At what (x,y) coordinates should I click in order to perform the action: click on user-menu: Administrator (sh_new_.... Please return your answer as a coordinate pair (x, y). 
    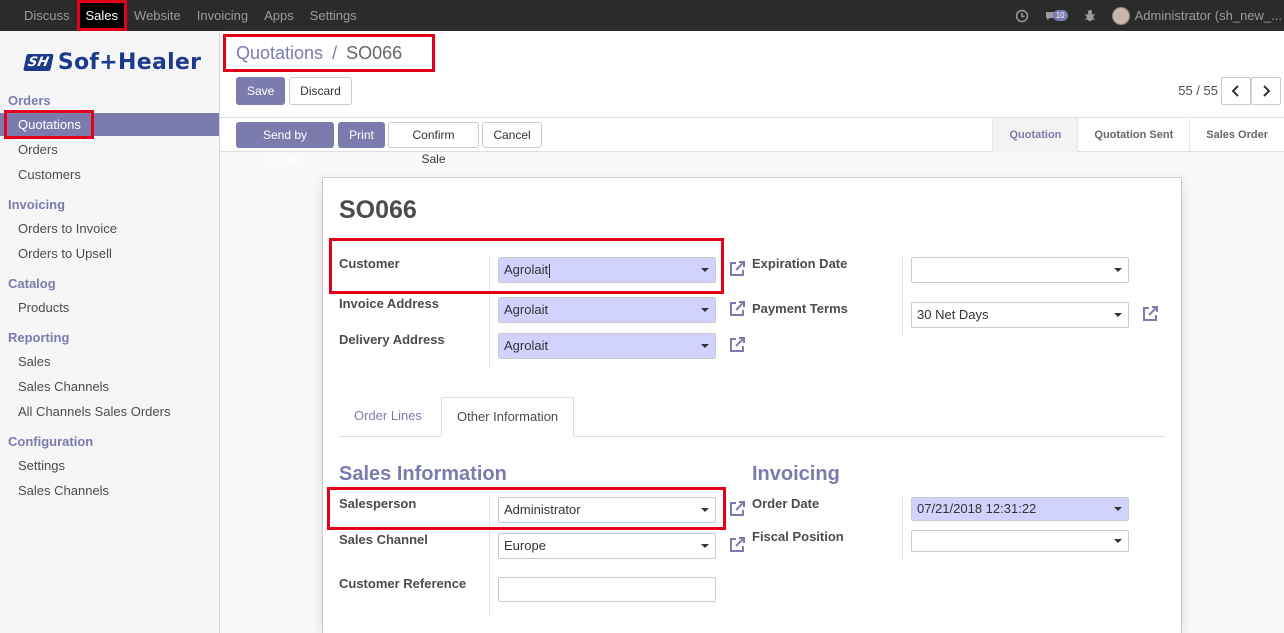
    Looking at the image, I should click on (1196, 15).